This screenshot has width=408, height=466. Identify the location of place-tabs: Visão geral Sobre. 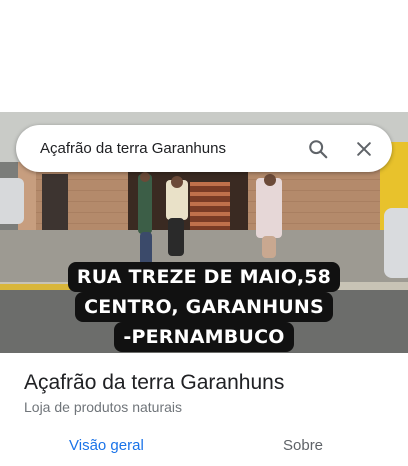
(204, 448).